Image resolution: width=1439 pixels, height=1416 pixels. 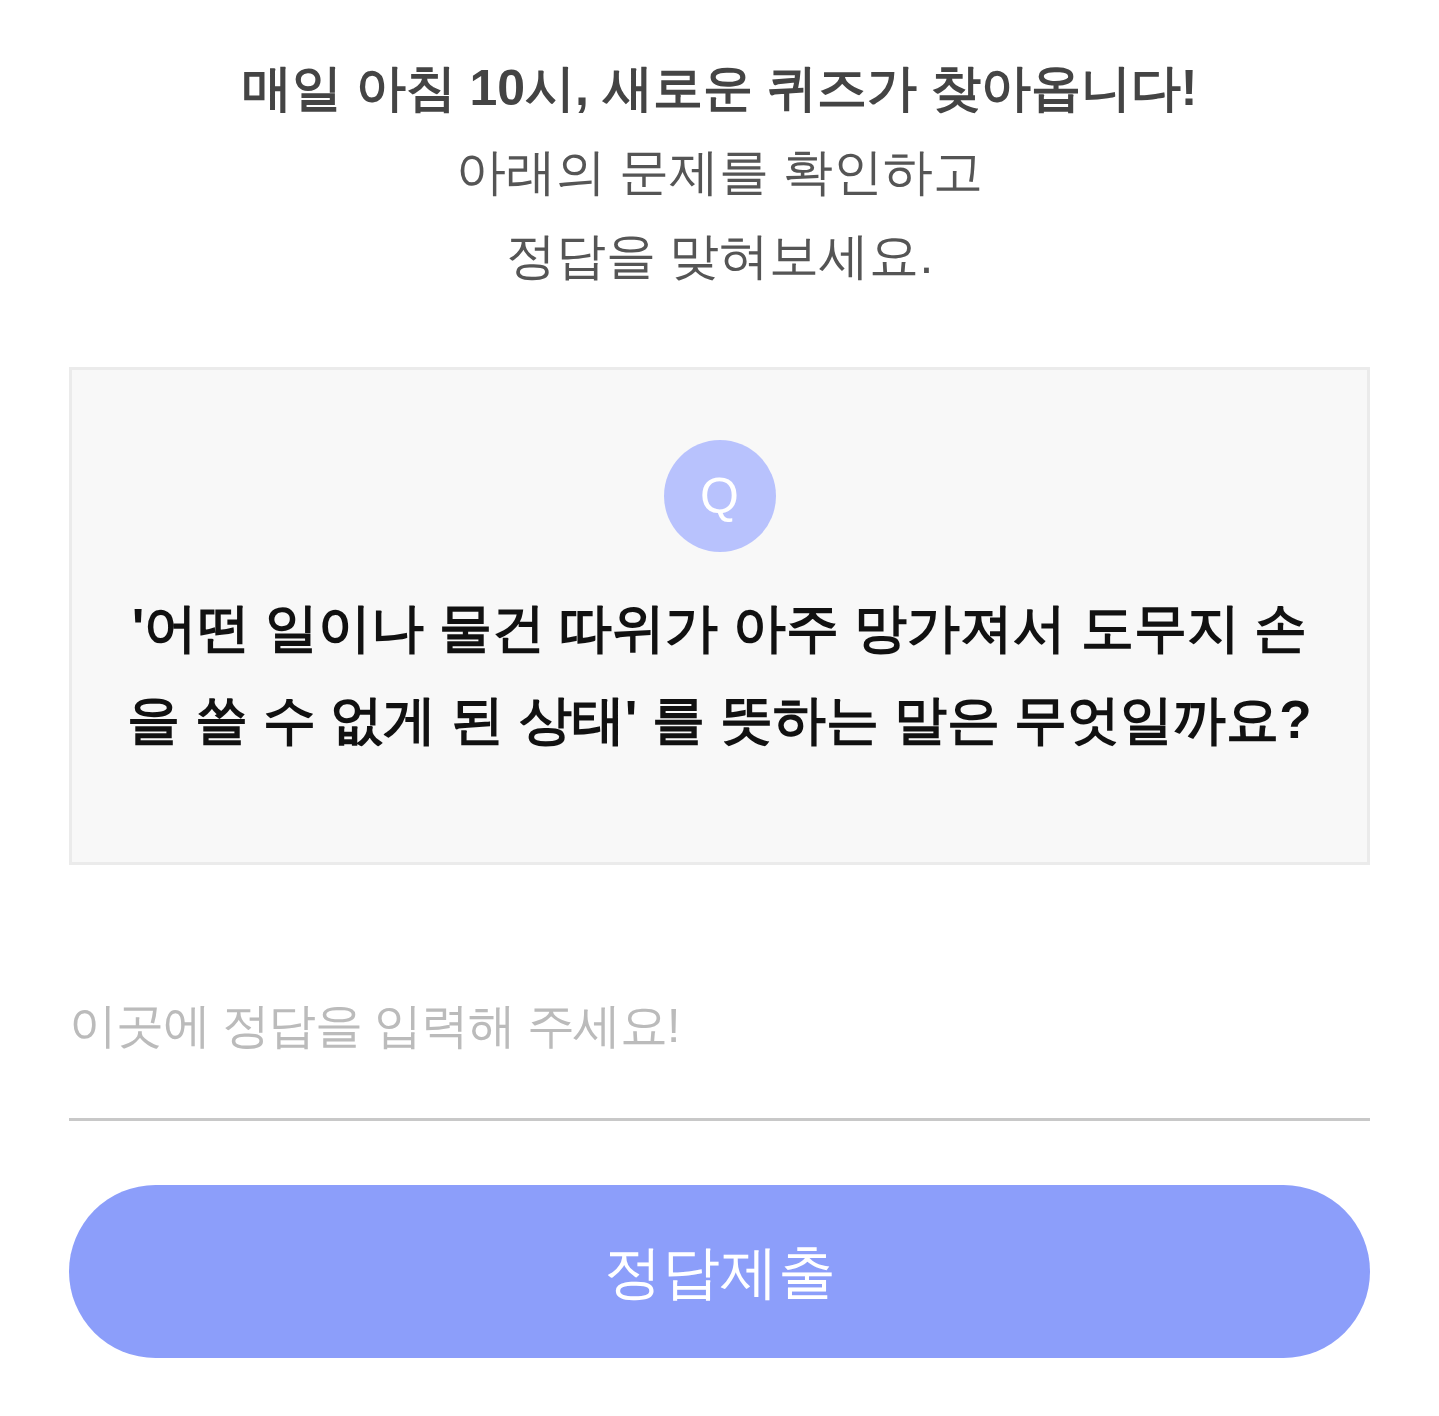 I want to click on submit-answer-button: 정답제출, so click(x=719, y=1271).